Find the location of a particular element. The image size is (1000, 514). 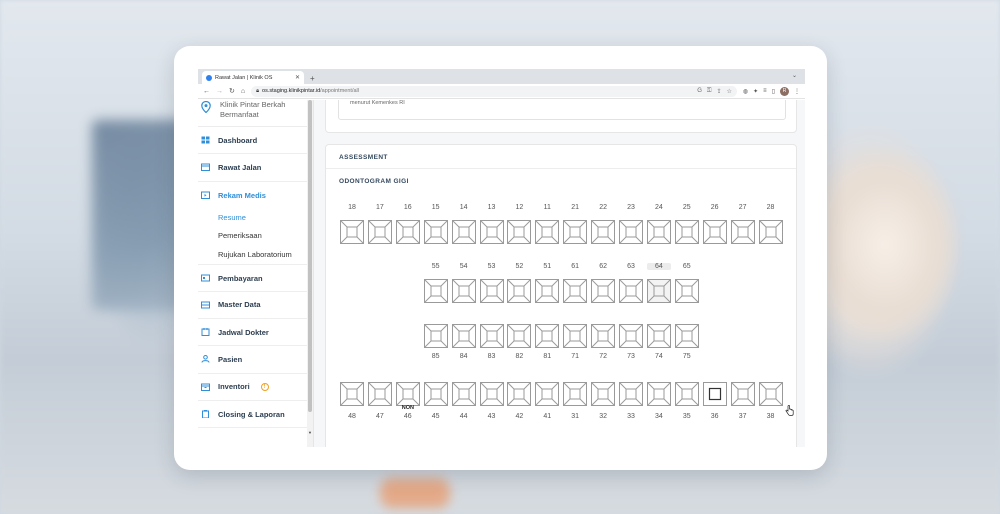

sidebar-item-rekam-medis: Rekam Medis is located at coordinates (255, 195).